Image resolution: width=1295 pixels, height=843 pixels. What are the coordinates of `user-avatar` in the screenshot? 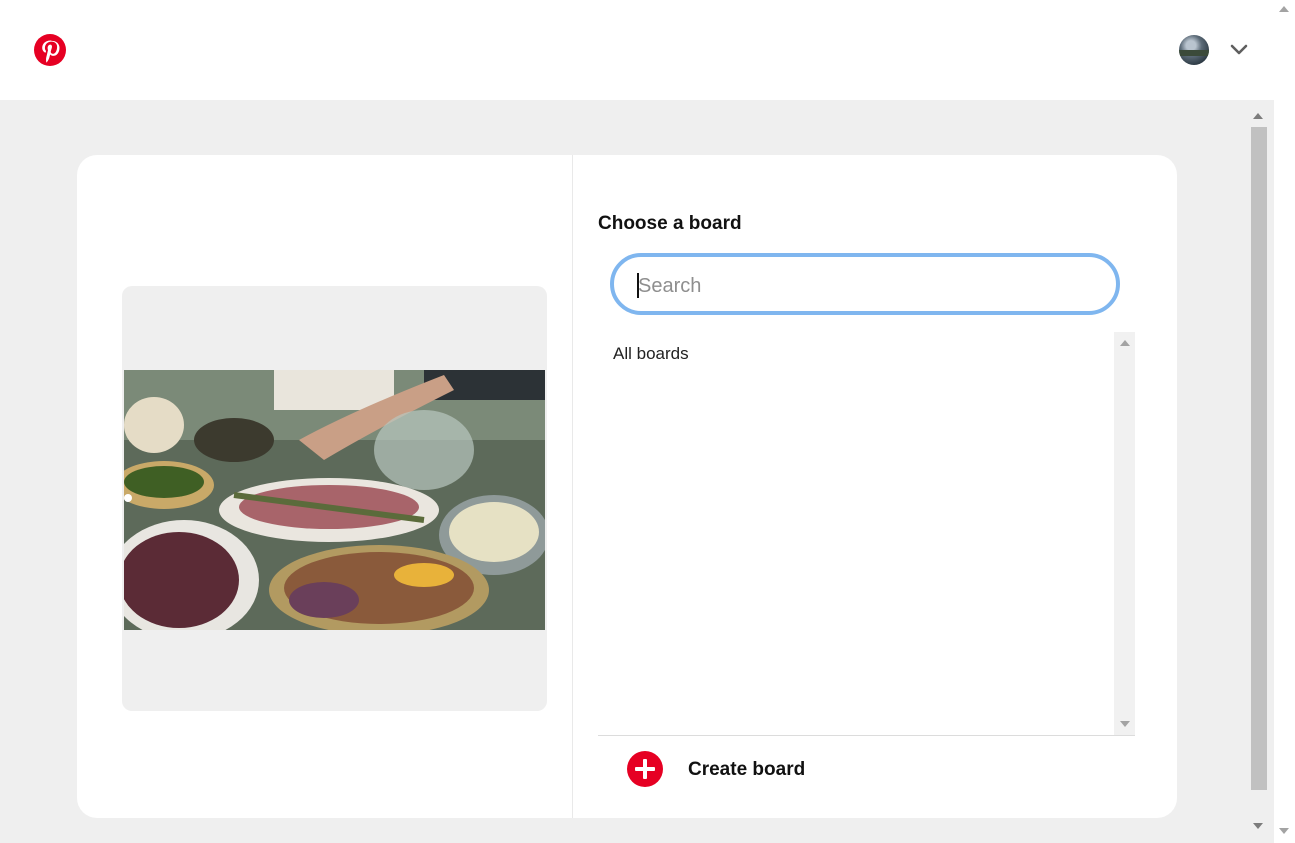 It's located at (1194, 50).